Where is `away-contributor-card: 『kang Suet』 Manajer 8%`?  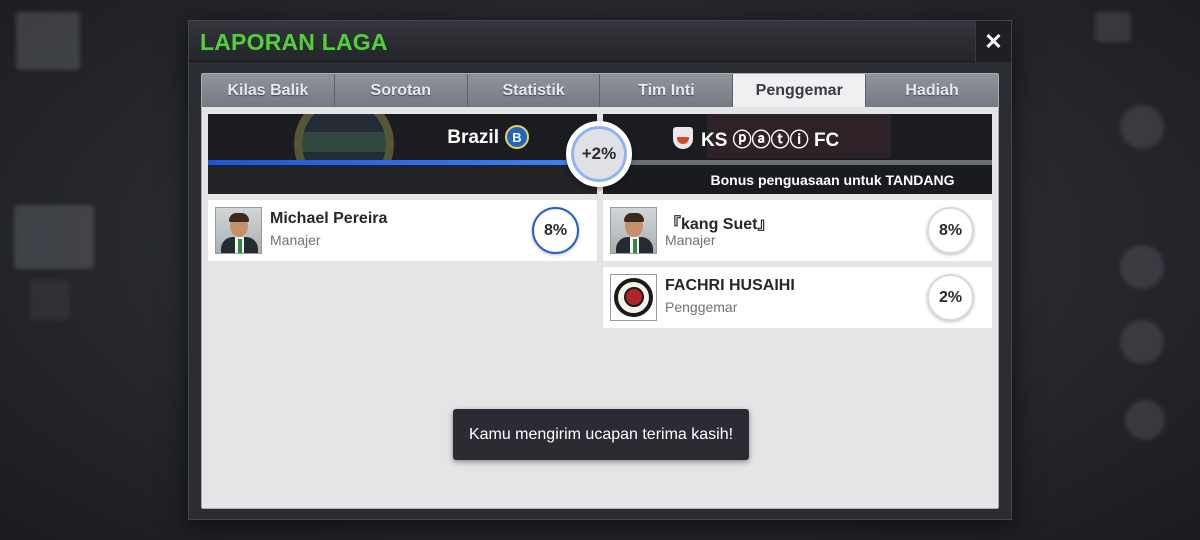 away-contributor-card: 『kang Suet』 Manajer 8% is located at coordinates (797, 230).